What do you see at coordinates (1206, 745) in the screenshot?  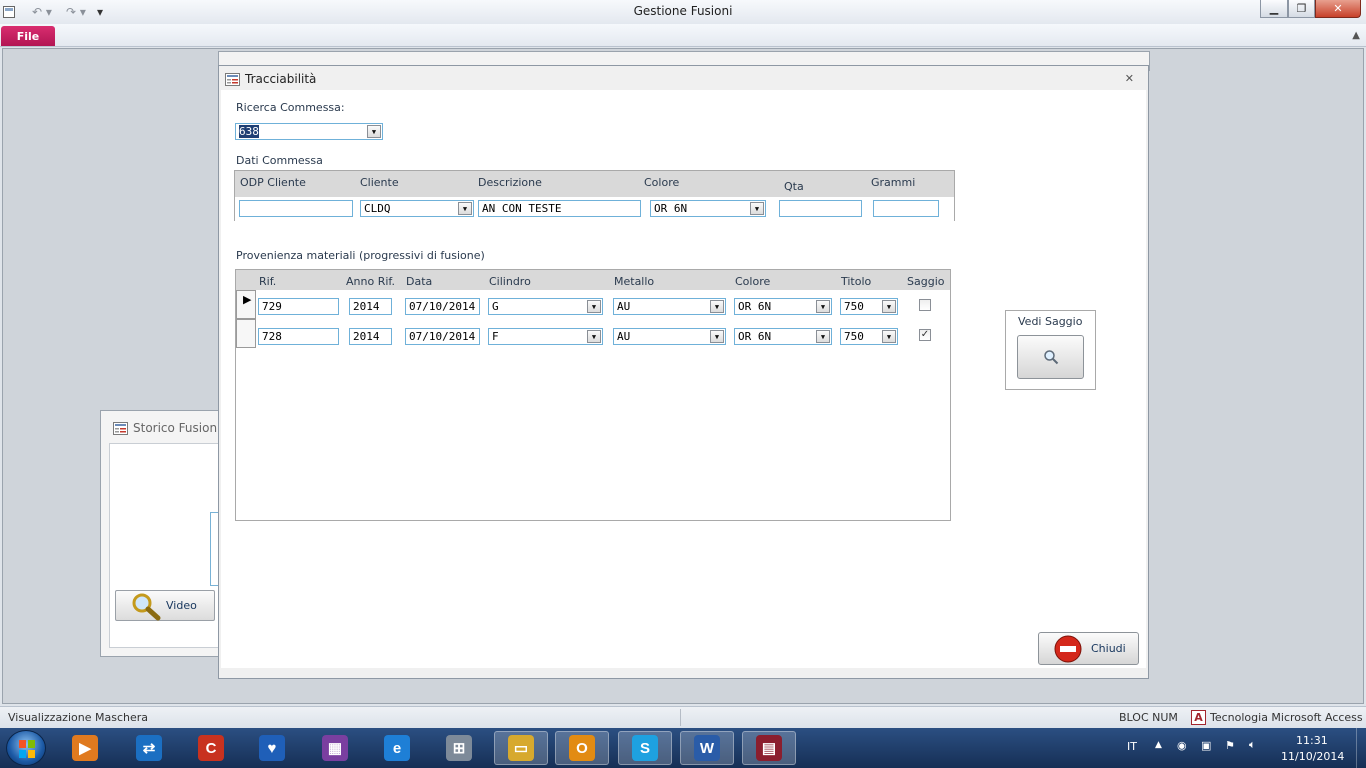 I see `security-icon: ▣` at bounding box center [1206, 745].